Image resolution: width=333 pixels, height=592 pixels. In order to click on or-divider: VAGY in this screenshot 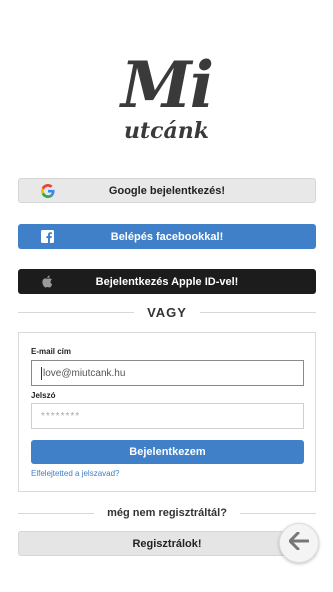, I will do `click(167, 312)`.